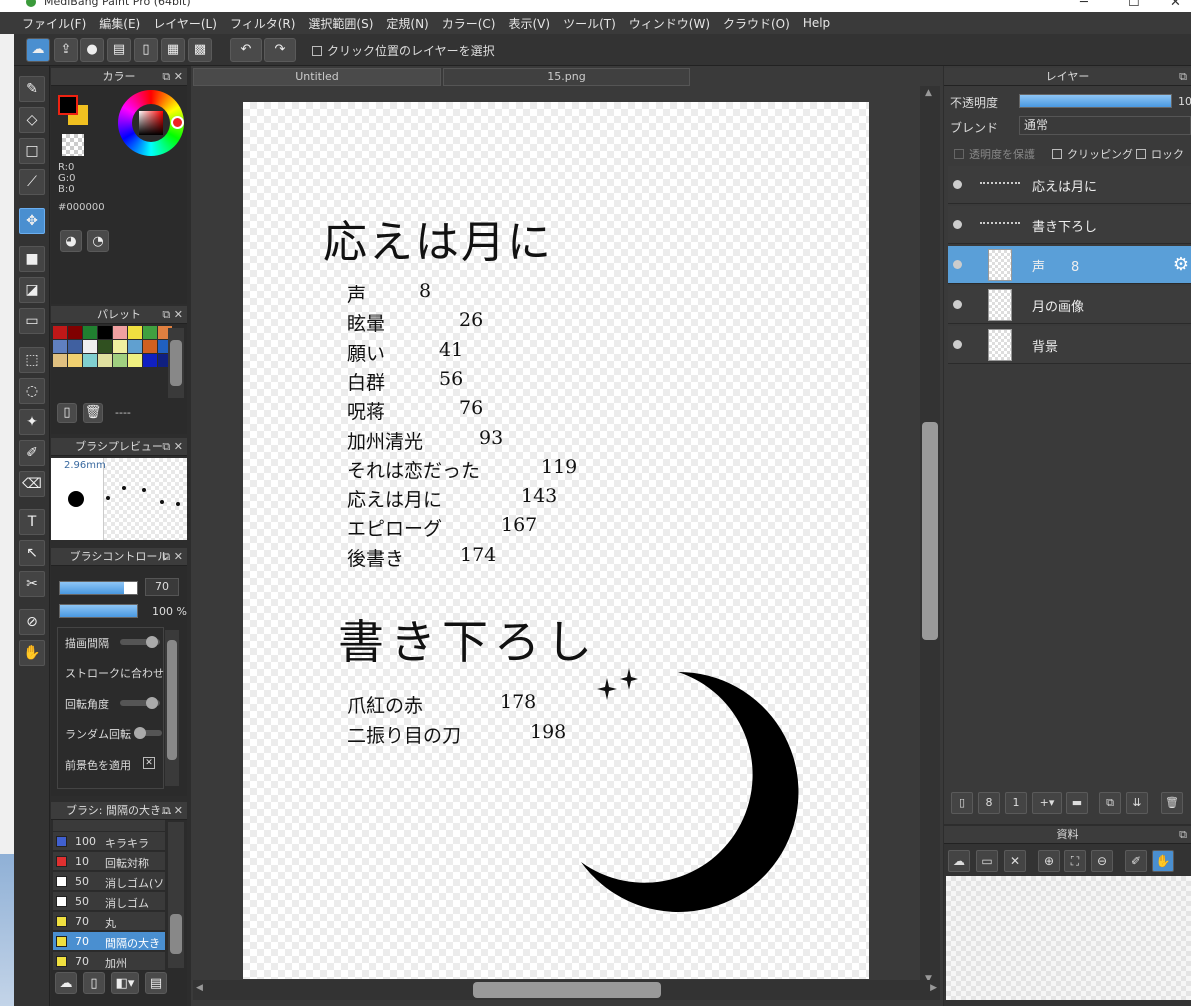 This screenshot has height=1006, width=1191. I want to click on fill-rect-tool-icon: ■, so click(32, 259).